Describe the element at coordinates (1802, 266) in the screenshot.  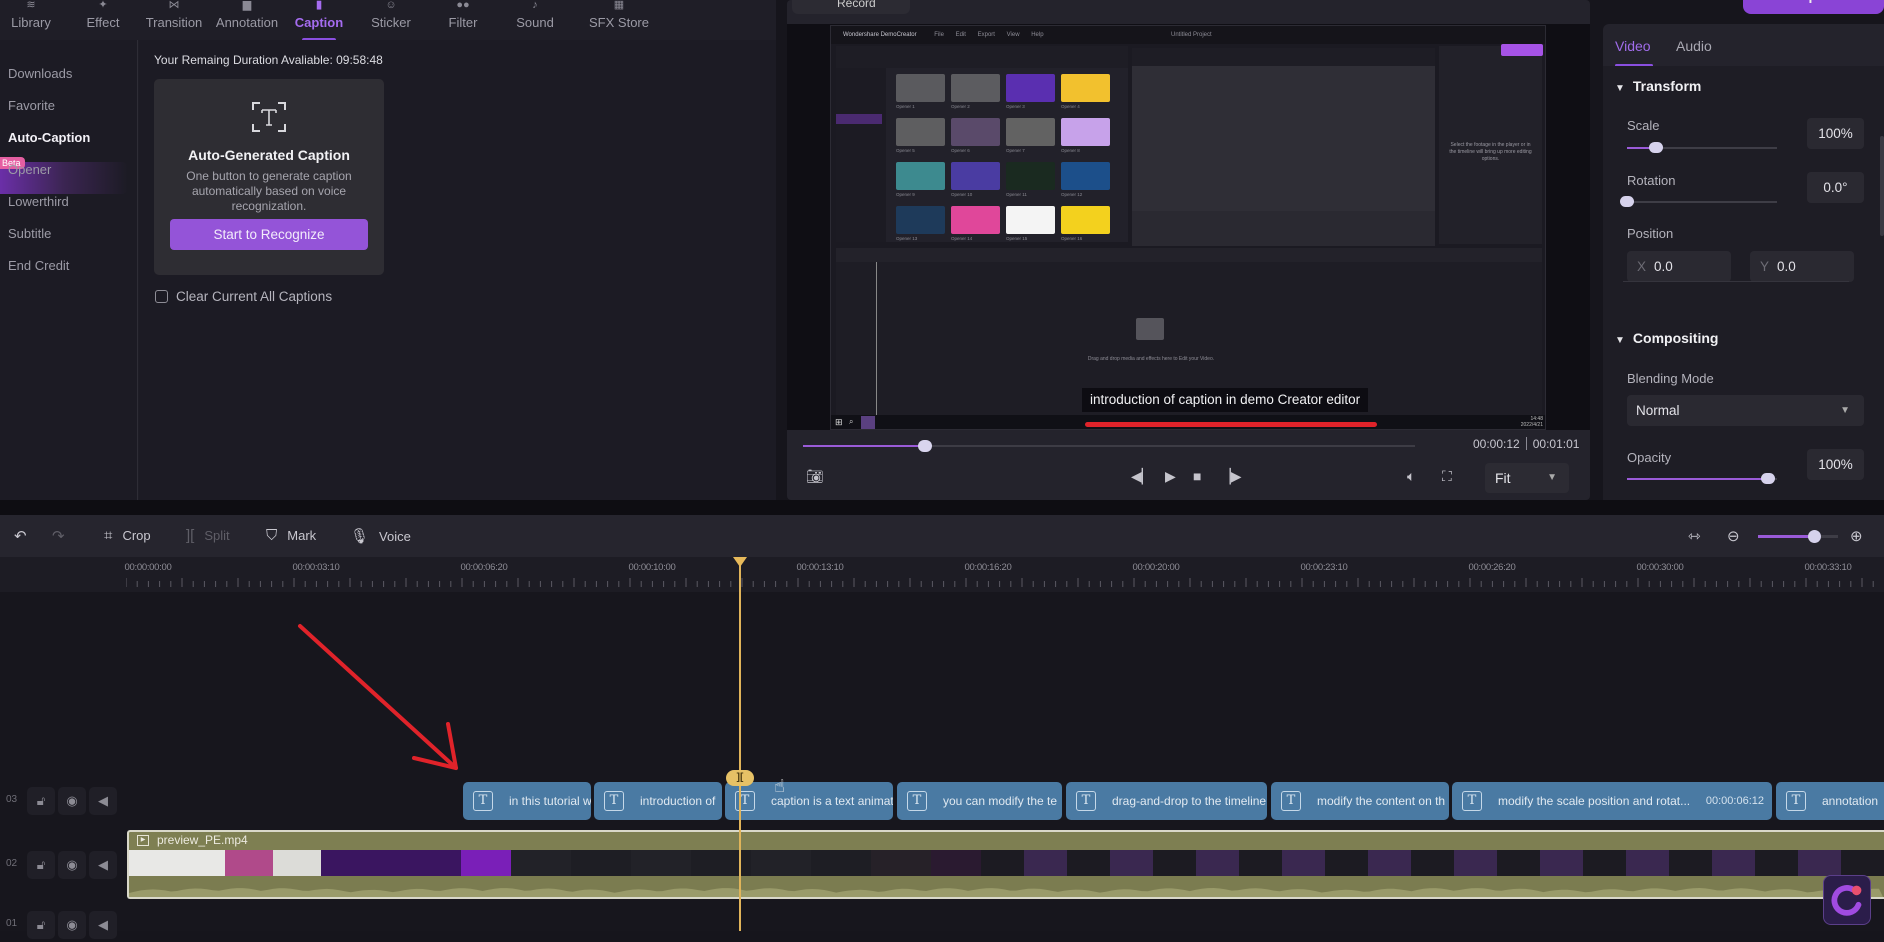
I see `position-y-input: Y 0.0` at that location.